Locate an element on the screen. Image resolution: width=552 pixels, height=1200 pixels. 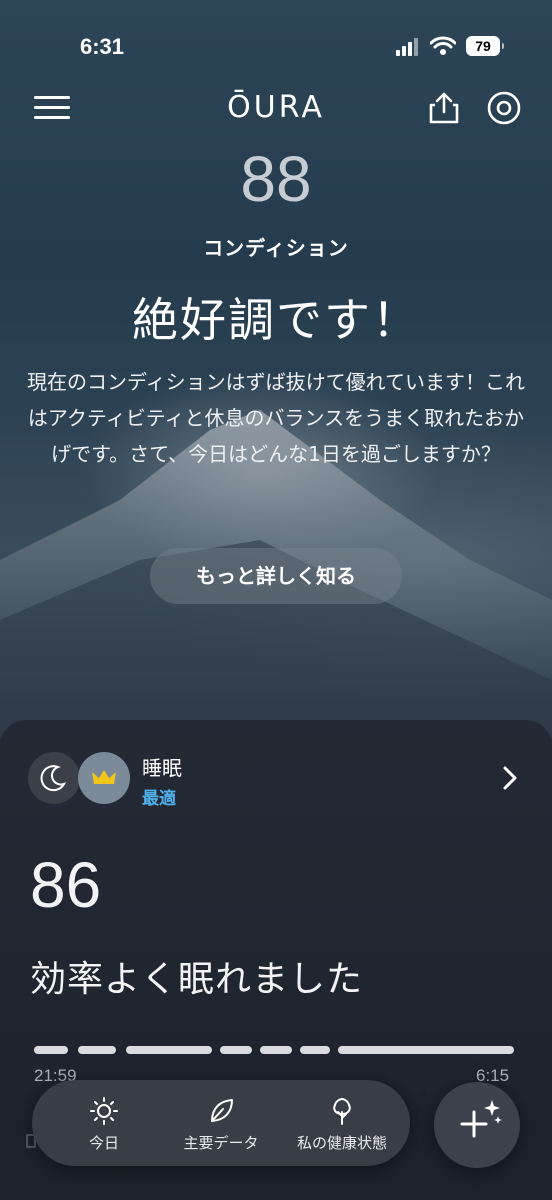
sleep-status: 最適 is located at coordinates (159, 799).